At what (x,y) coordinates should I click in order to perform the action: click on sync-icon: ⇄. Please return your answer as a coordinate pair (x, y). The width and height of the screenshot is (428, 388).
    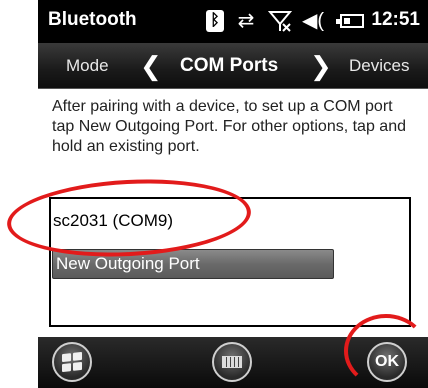
    Looking at the image, I should click on (246, 21).